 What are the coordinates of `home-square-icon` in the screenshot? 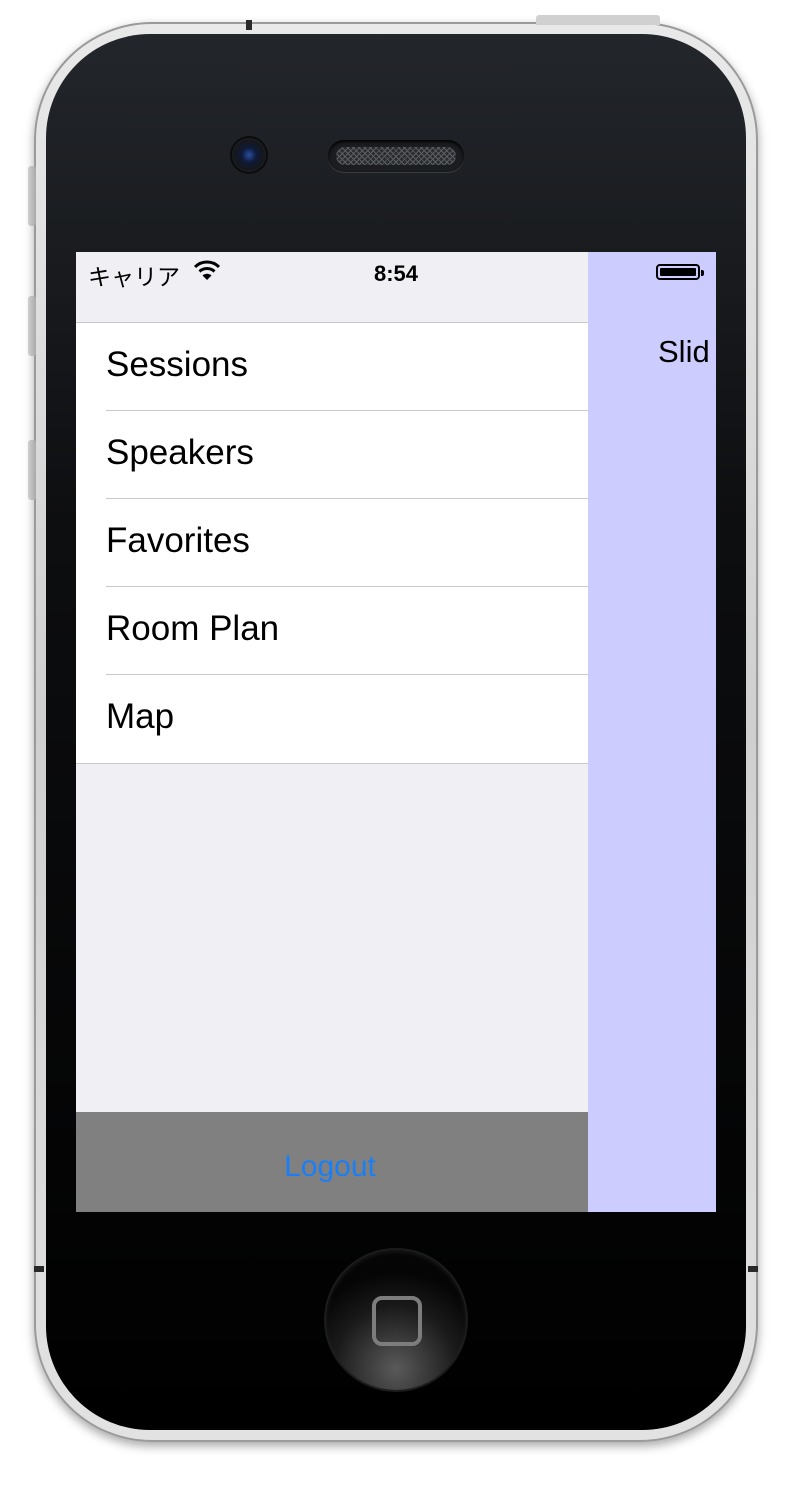 It's located at (397, 1321).